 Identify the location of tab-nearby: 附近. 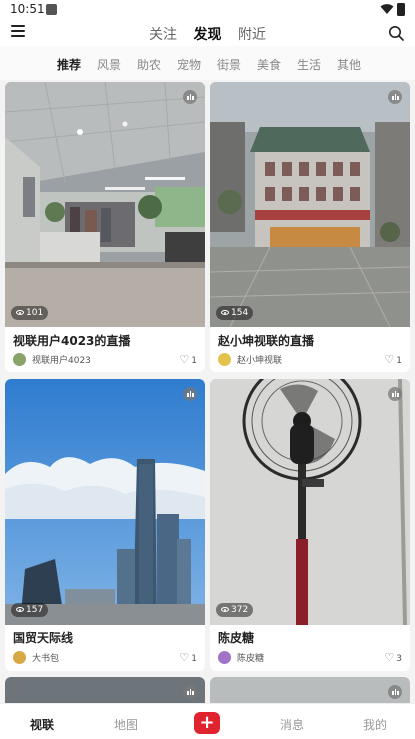
(252, 34).